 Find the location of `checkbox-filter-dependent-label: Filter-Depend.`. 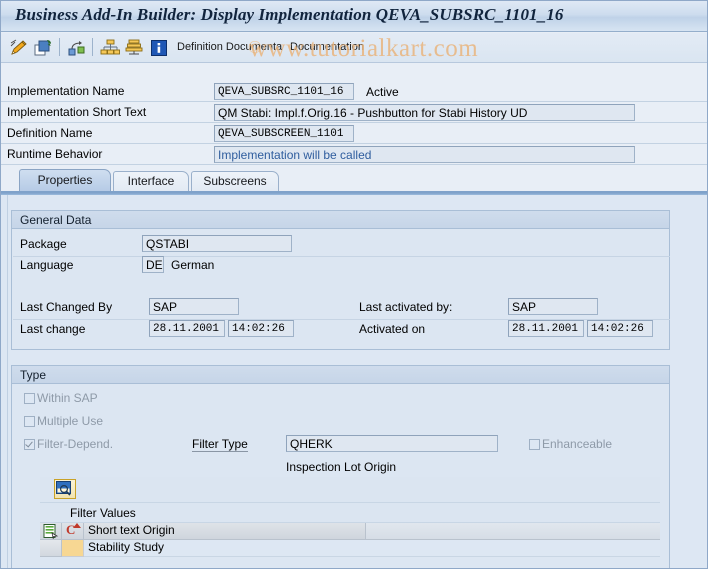

checkbox-filter-dependent-label: Filter-Depend. is located at coordinates (75, 444).